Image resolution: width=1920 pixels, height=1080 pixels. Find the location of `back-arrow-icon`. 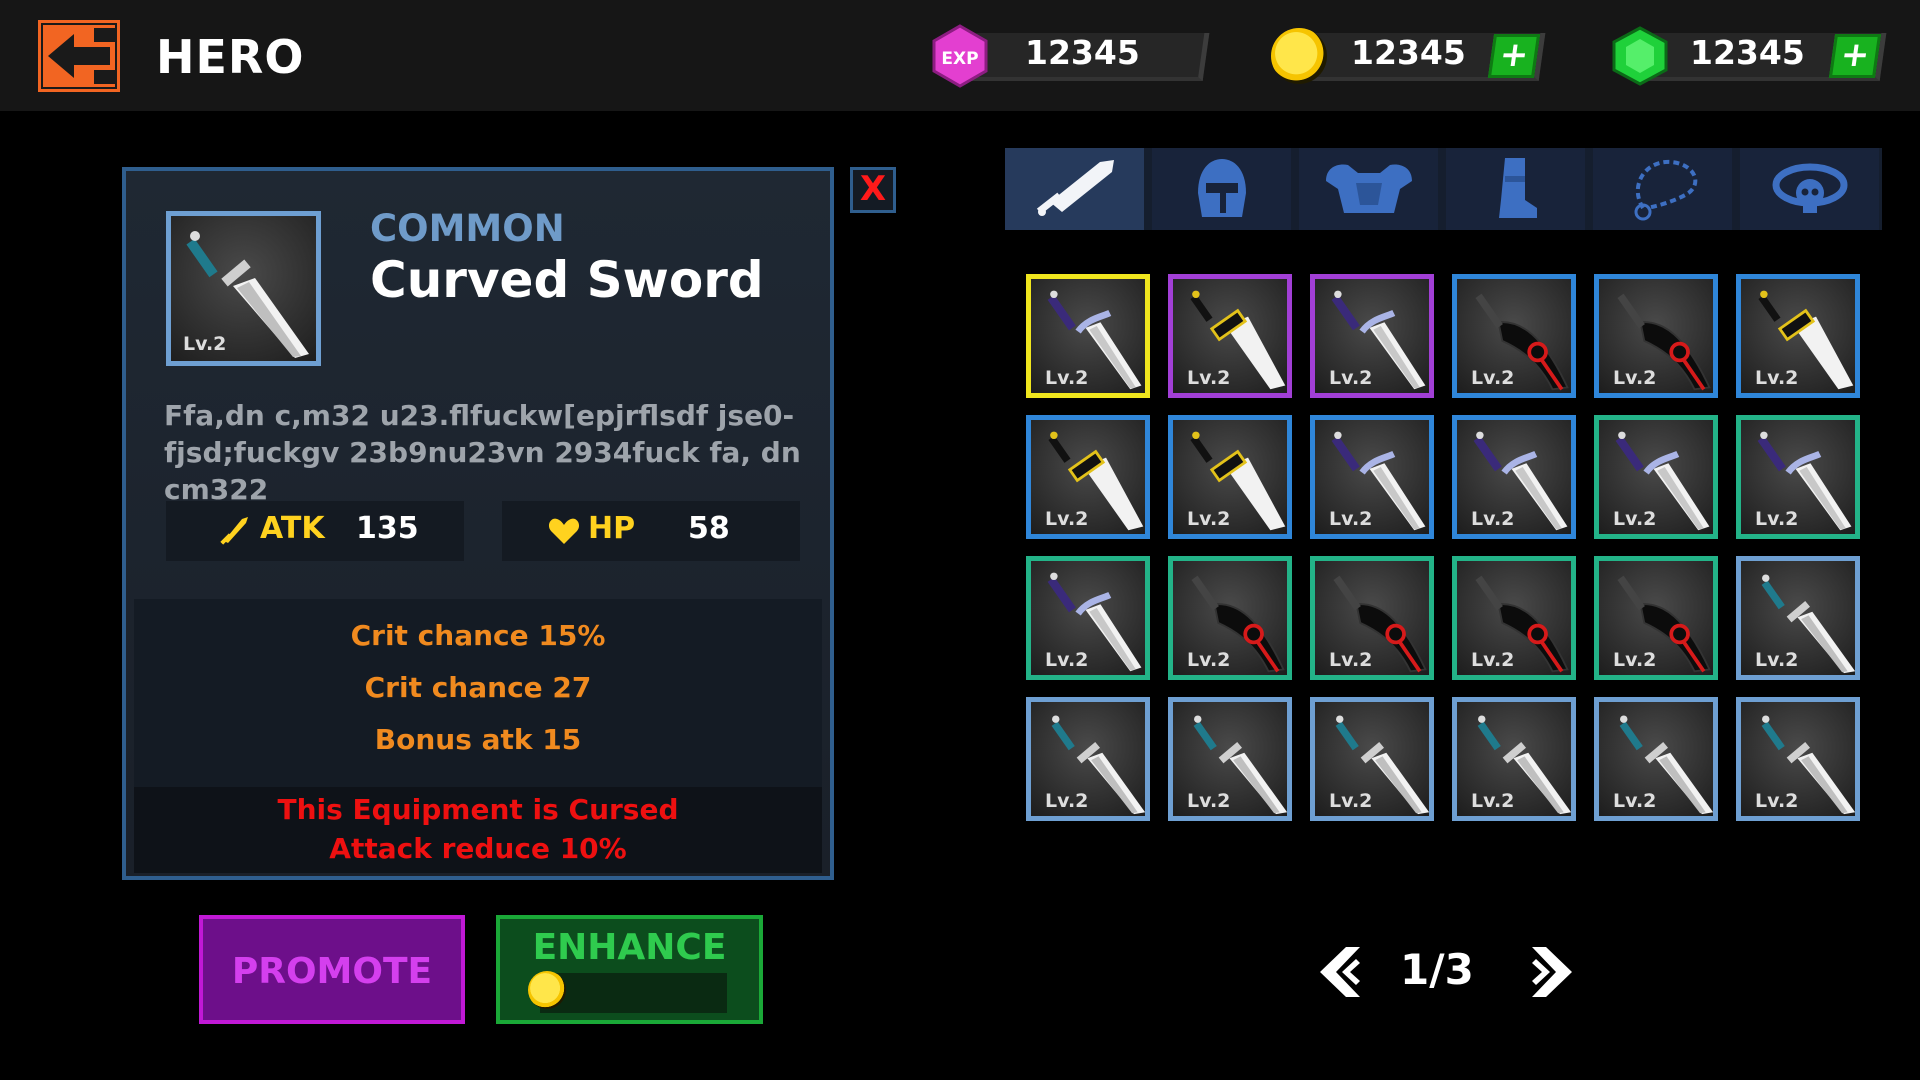

back-arrow-icon is located at coordinates (79, 56).